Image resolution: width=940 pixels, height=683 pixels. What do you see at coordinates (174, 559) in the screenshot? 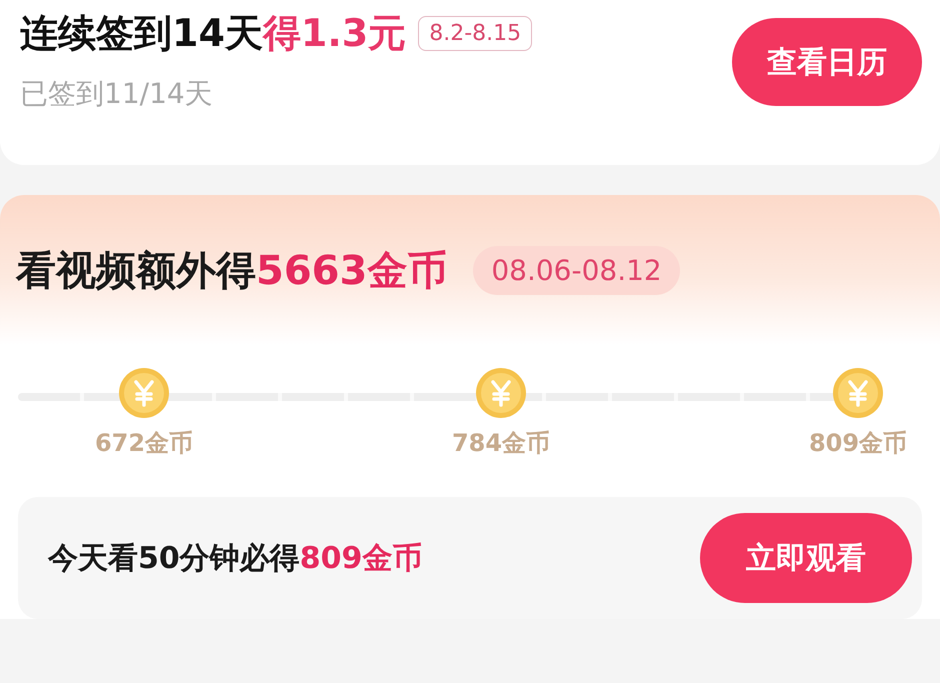
I see `task-text: 今天看50分钟必得` at bounding box center [174, 559].